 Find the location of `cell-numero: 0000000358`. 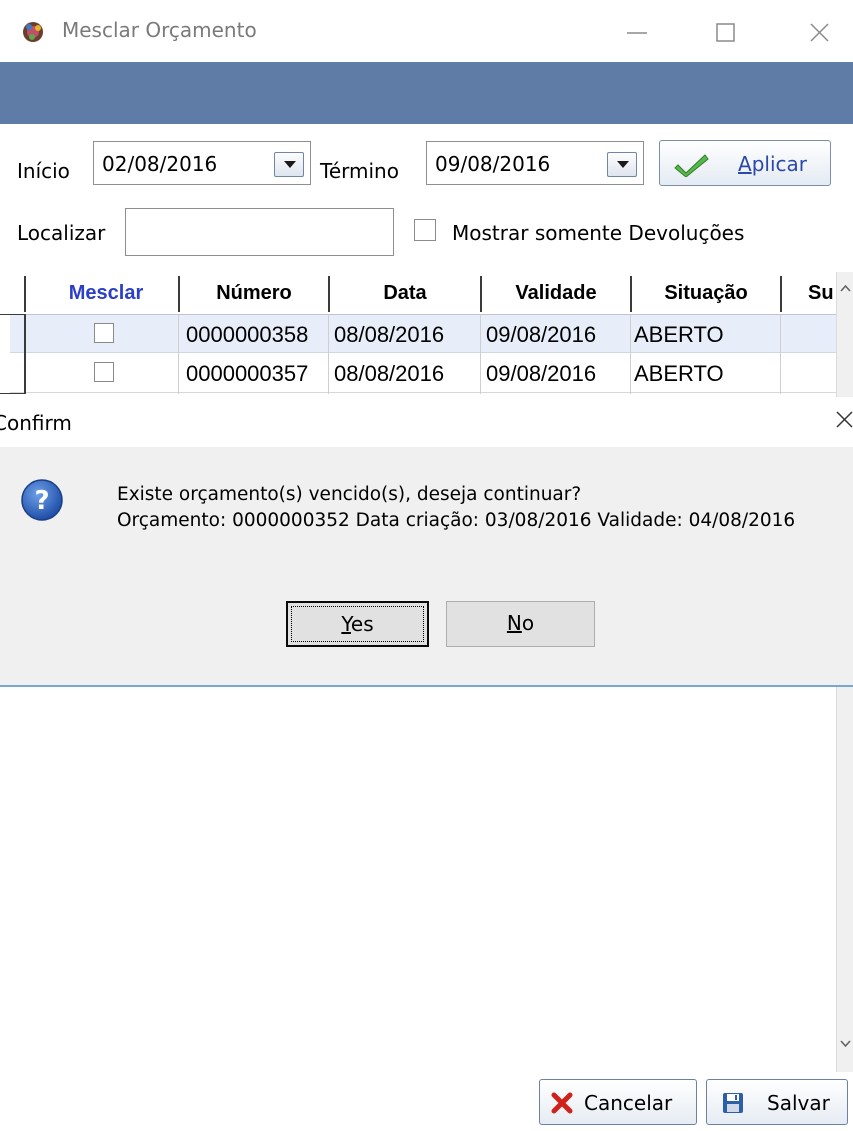

cell-numero: 0000000358 is located at coordinates (247, 334).